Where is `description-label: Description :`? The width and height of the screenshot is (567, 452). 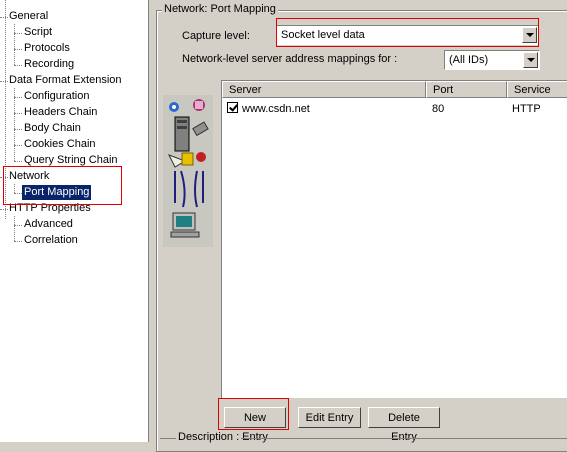
description-label: Description : is located at coordinates (209, 437).